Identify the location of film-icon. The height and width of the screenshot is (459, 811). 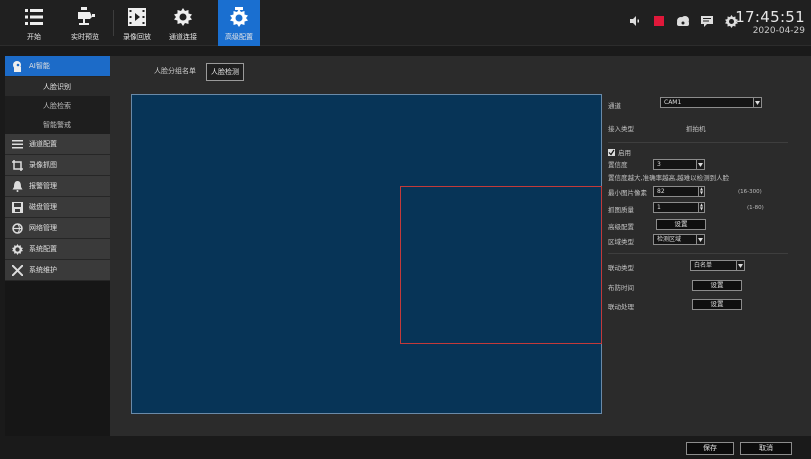
(137, 17).